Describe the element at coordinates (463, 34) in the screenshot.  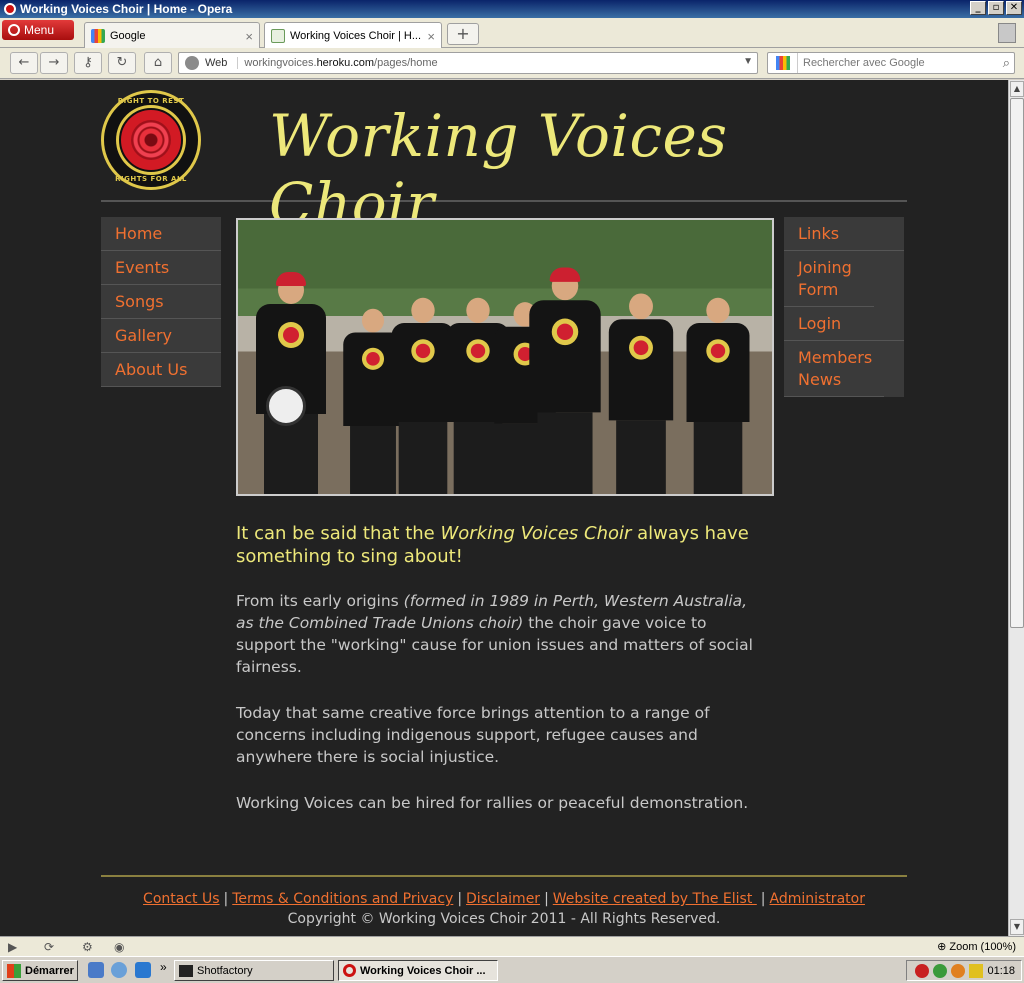
I see `new-tab-button: +` at that location.